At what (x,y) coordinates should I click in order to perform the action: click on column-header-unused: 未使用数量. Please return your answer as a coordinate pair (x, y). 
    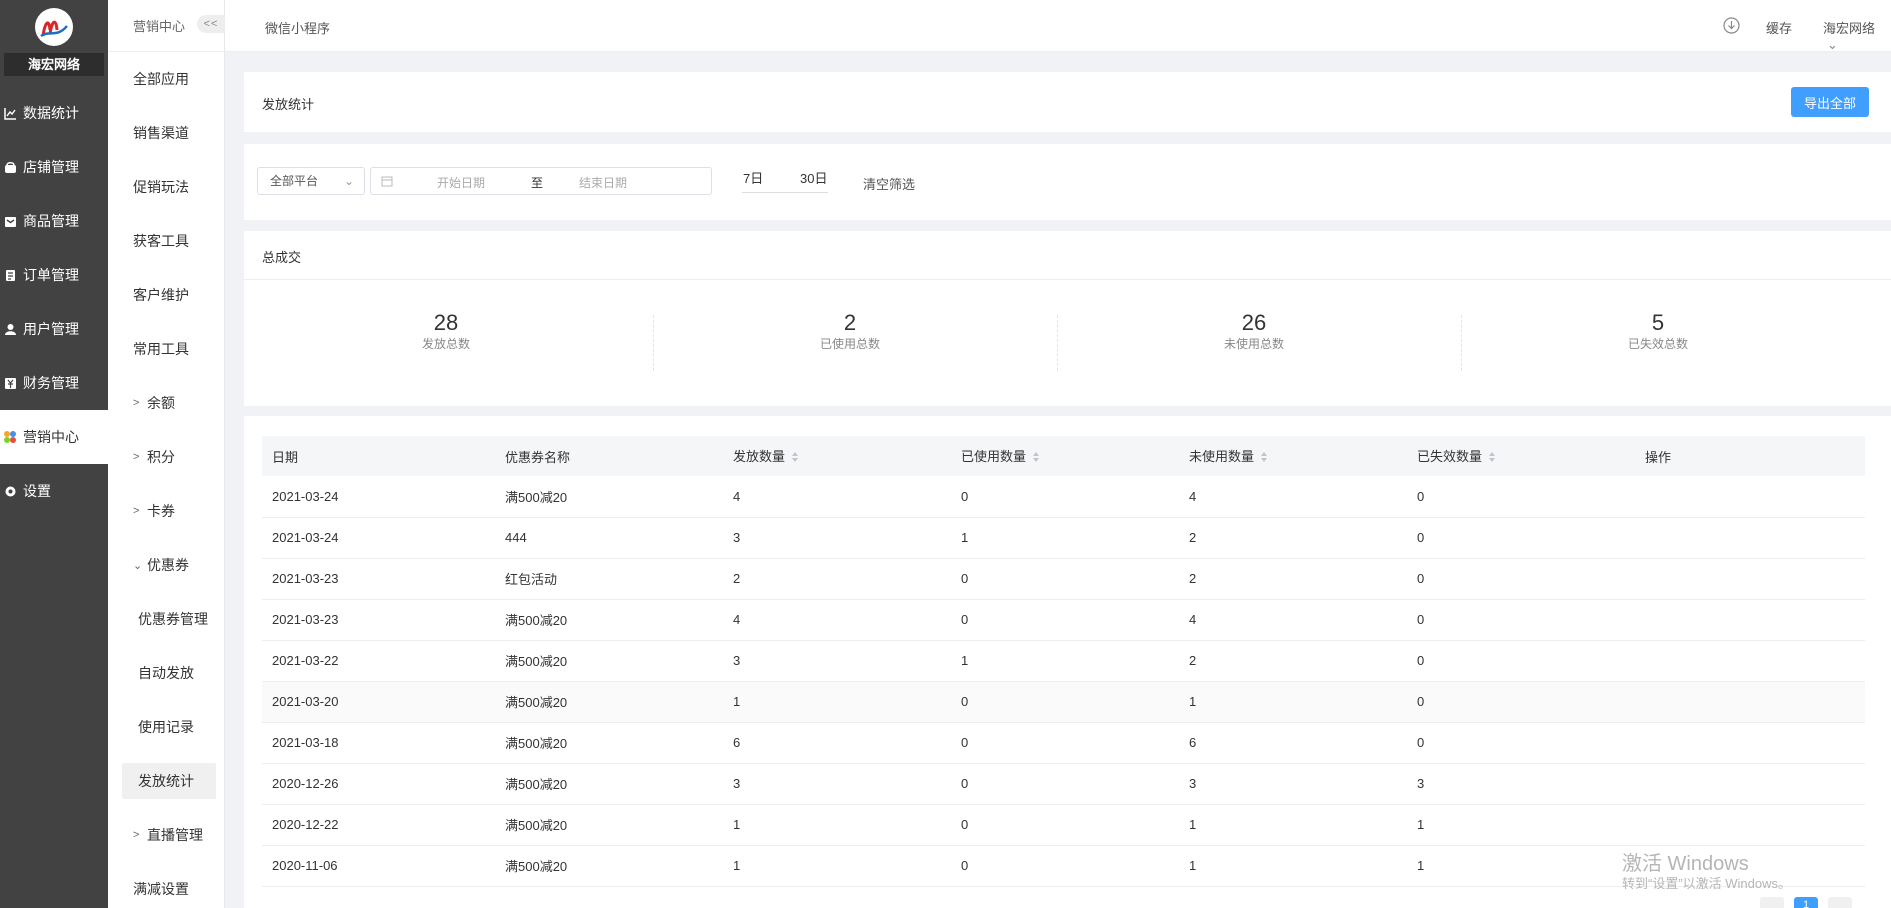
    Looking at the image, I should click on (1293, 456).